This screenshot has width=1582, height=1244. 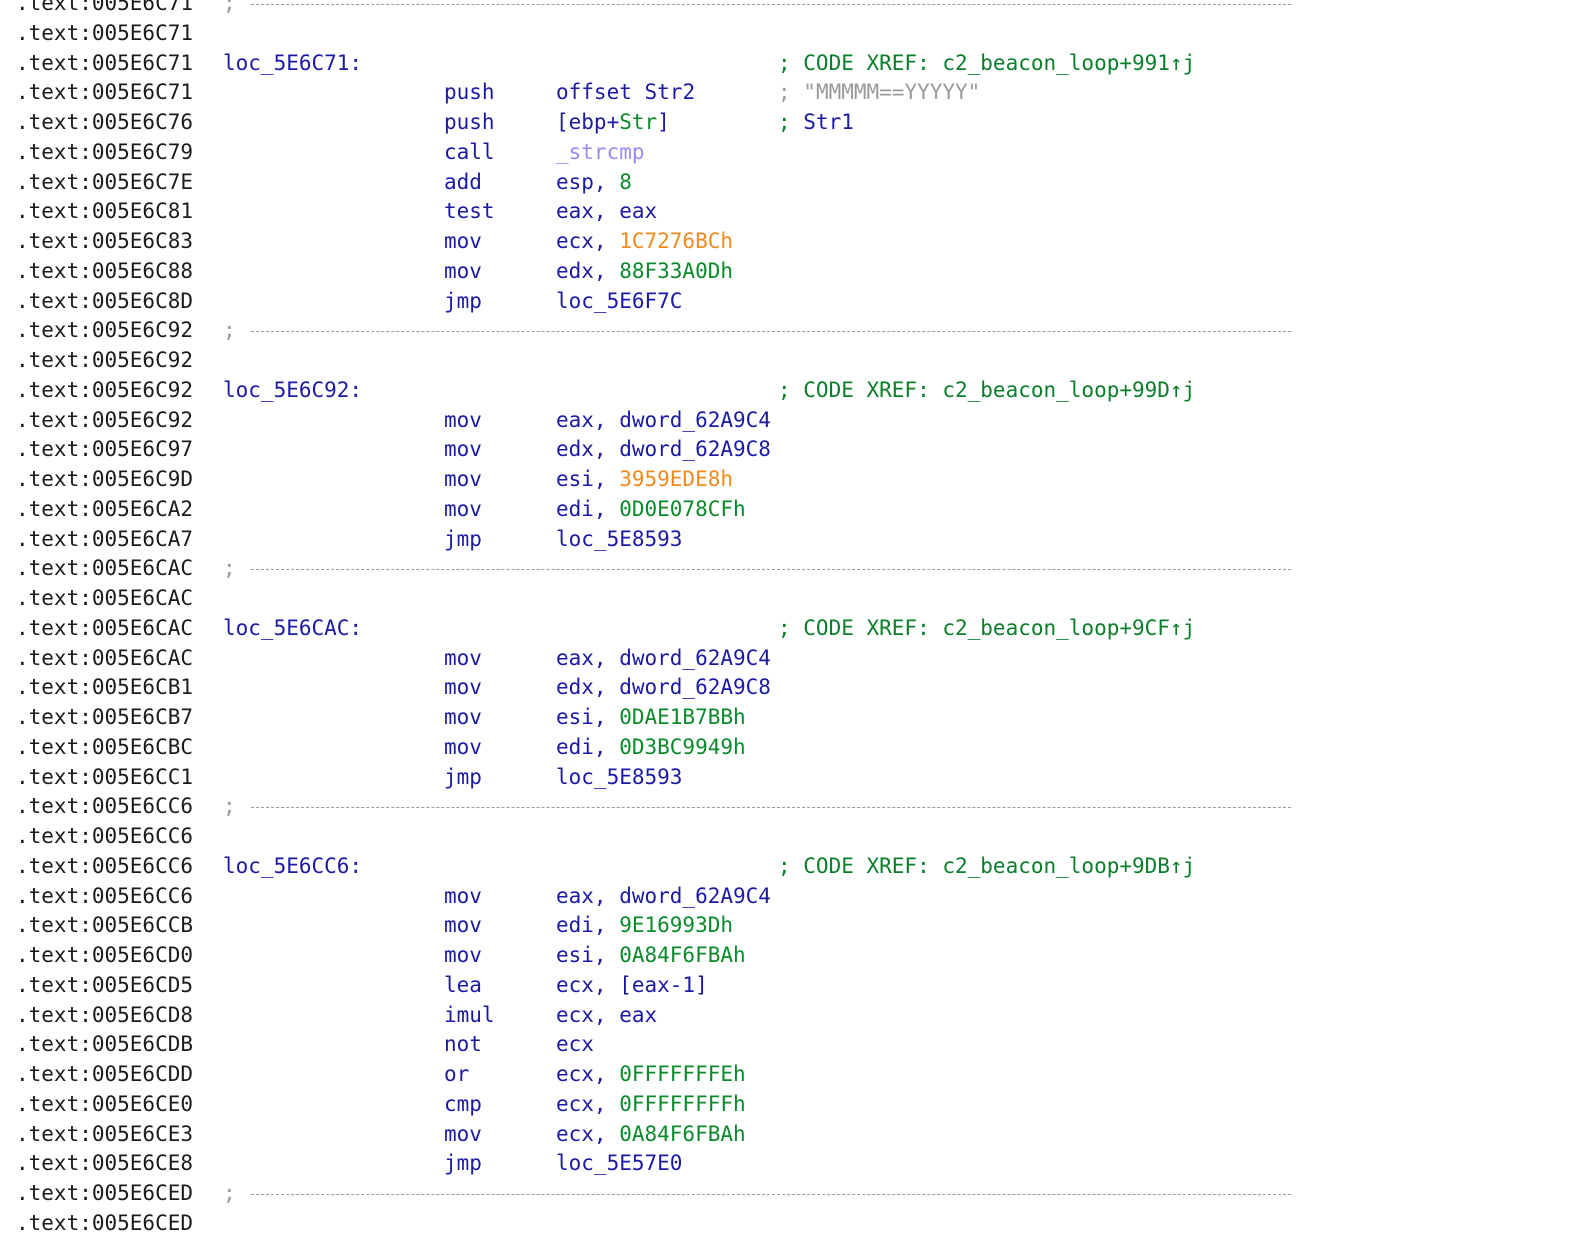 I want to click on instruction-row: .text:005E6CD5 lea ecx, [eax-1], so click(x=796, y=986).